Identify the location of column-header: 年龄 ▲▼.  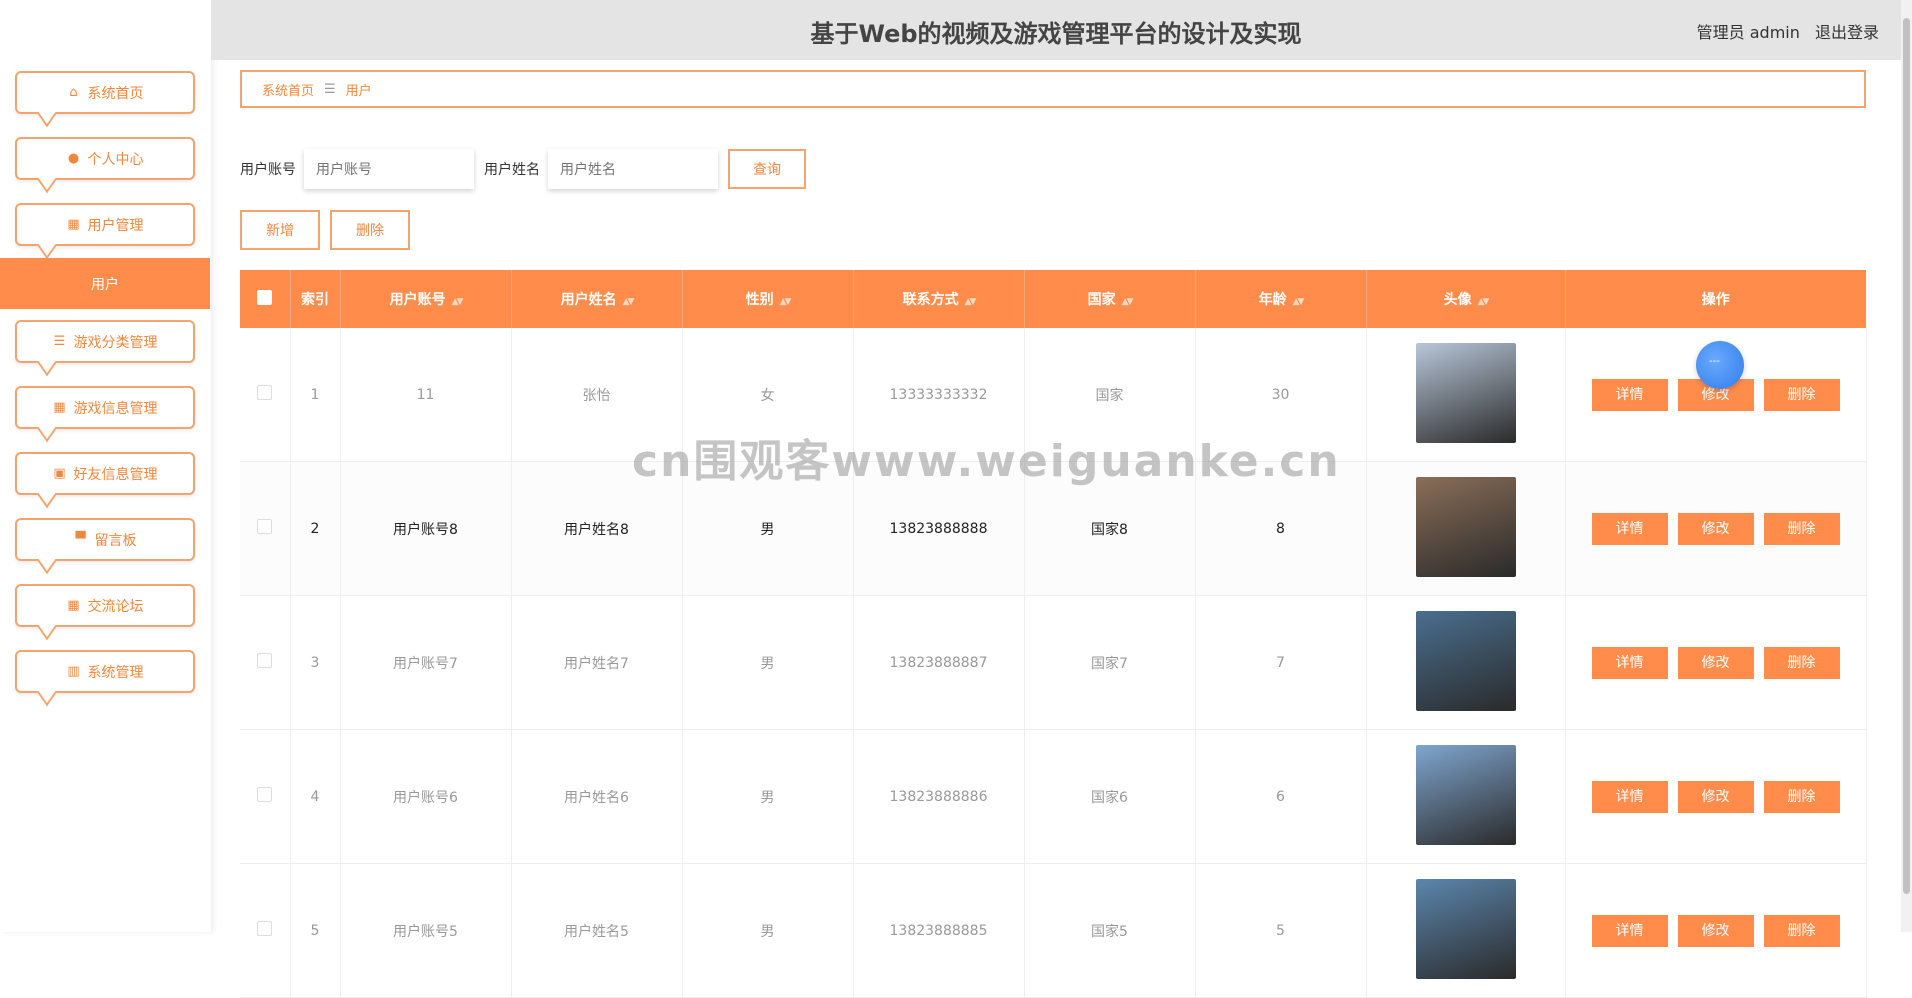
(1281, 299).